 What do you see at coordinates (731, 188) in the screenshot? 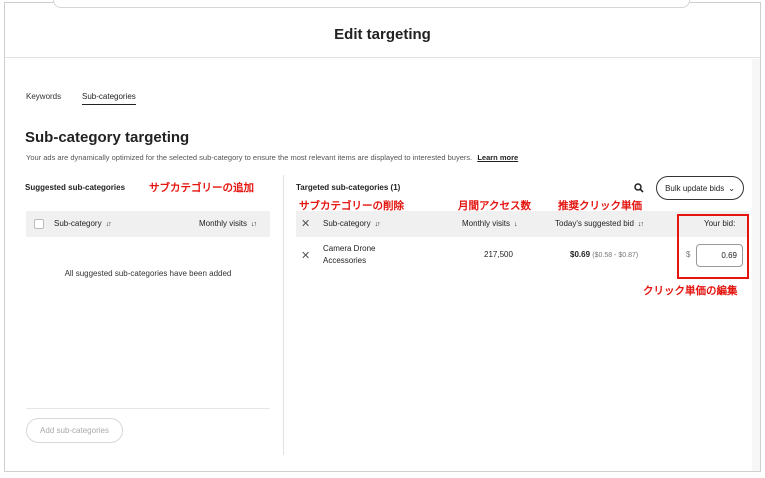
I see `chevron-down-icon: ⌄` at bounding box center [731, 188].